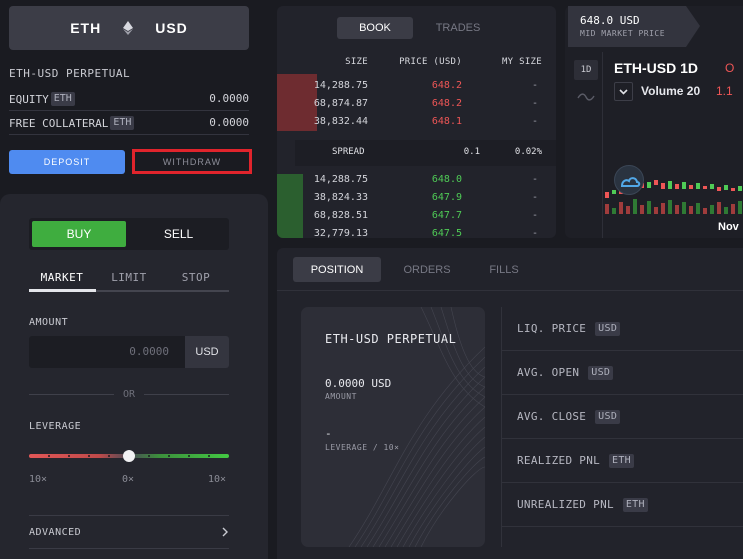  Describe the element at coordinates (62, 277) in the screenshot. I see `tab-market: MARKET` at that location.